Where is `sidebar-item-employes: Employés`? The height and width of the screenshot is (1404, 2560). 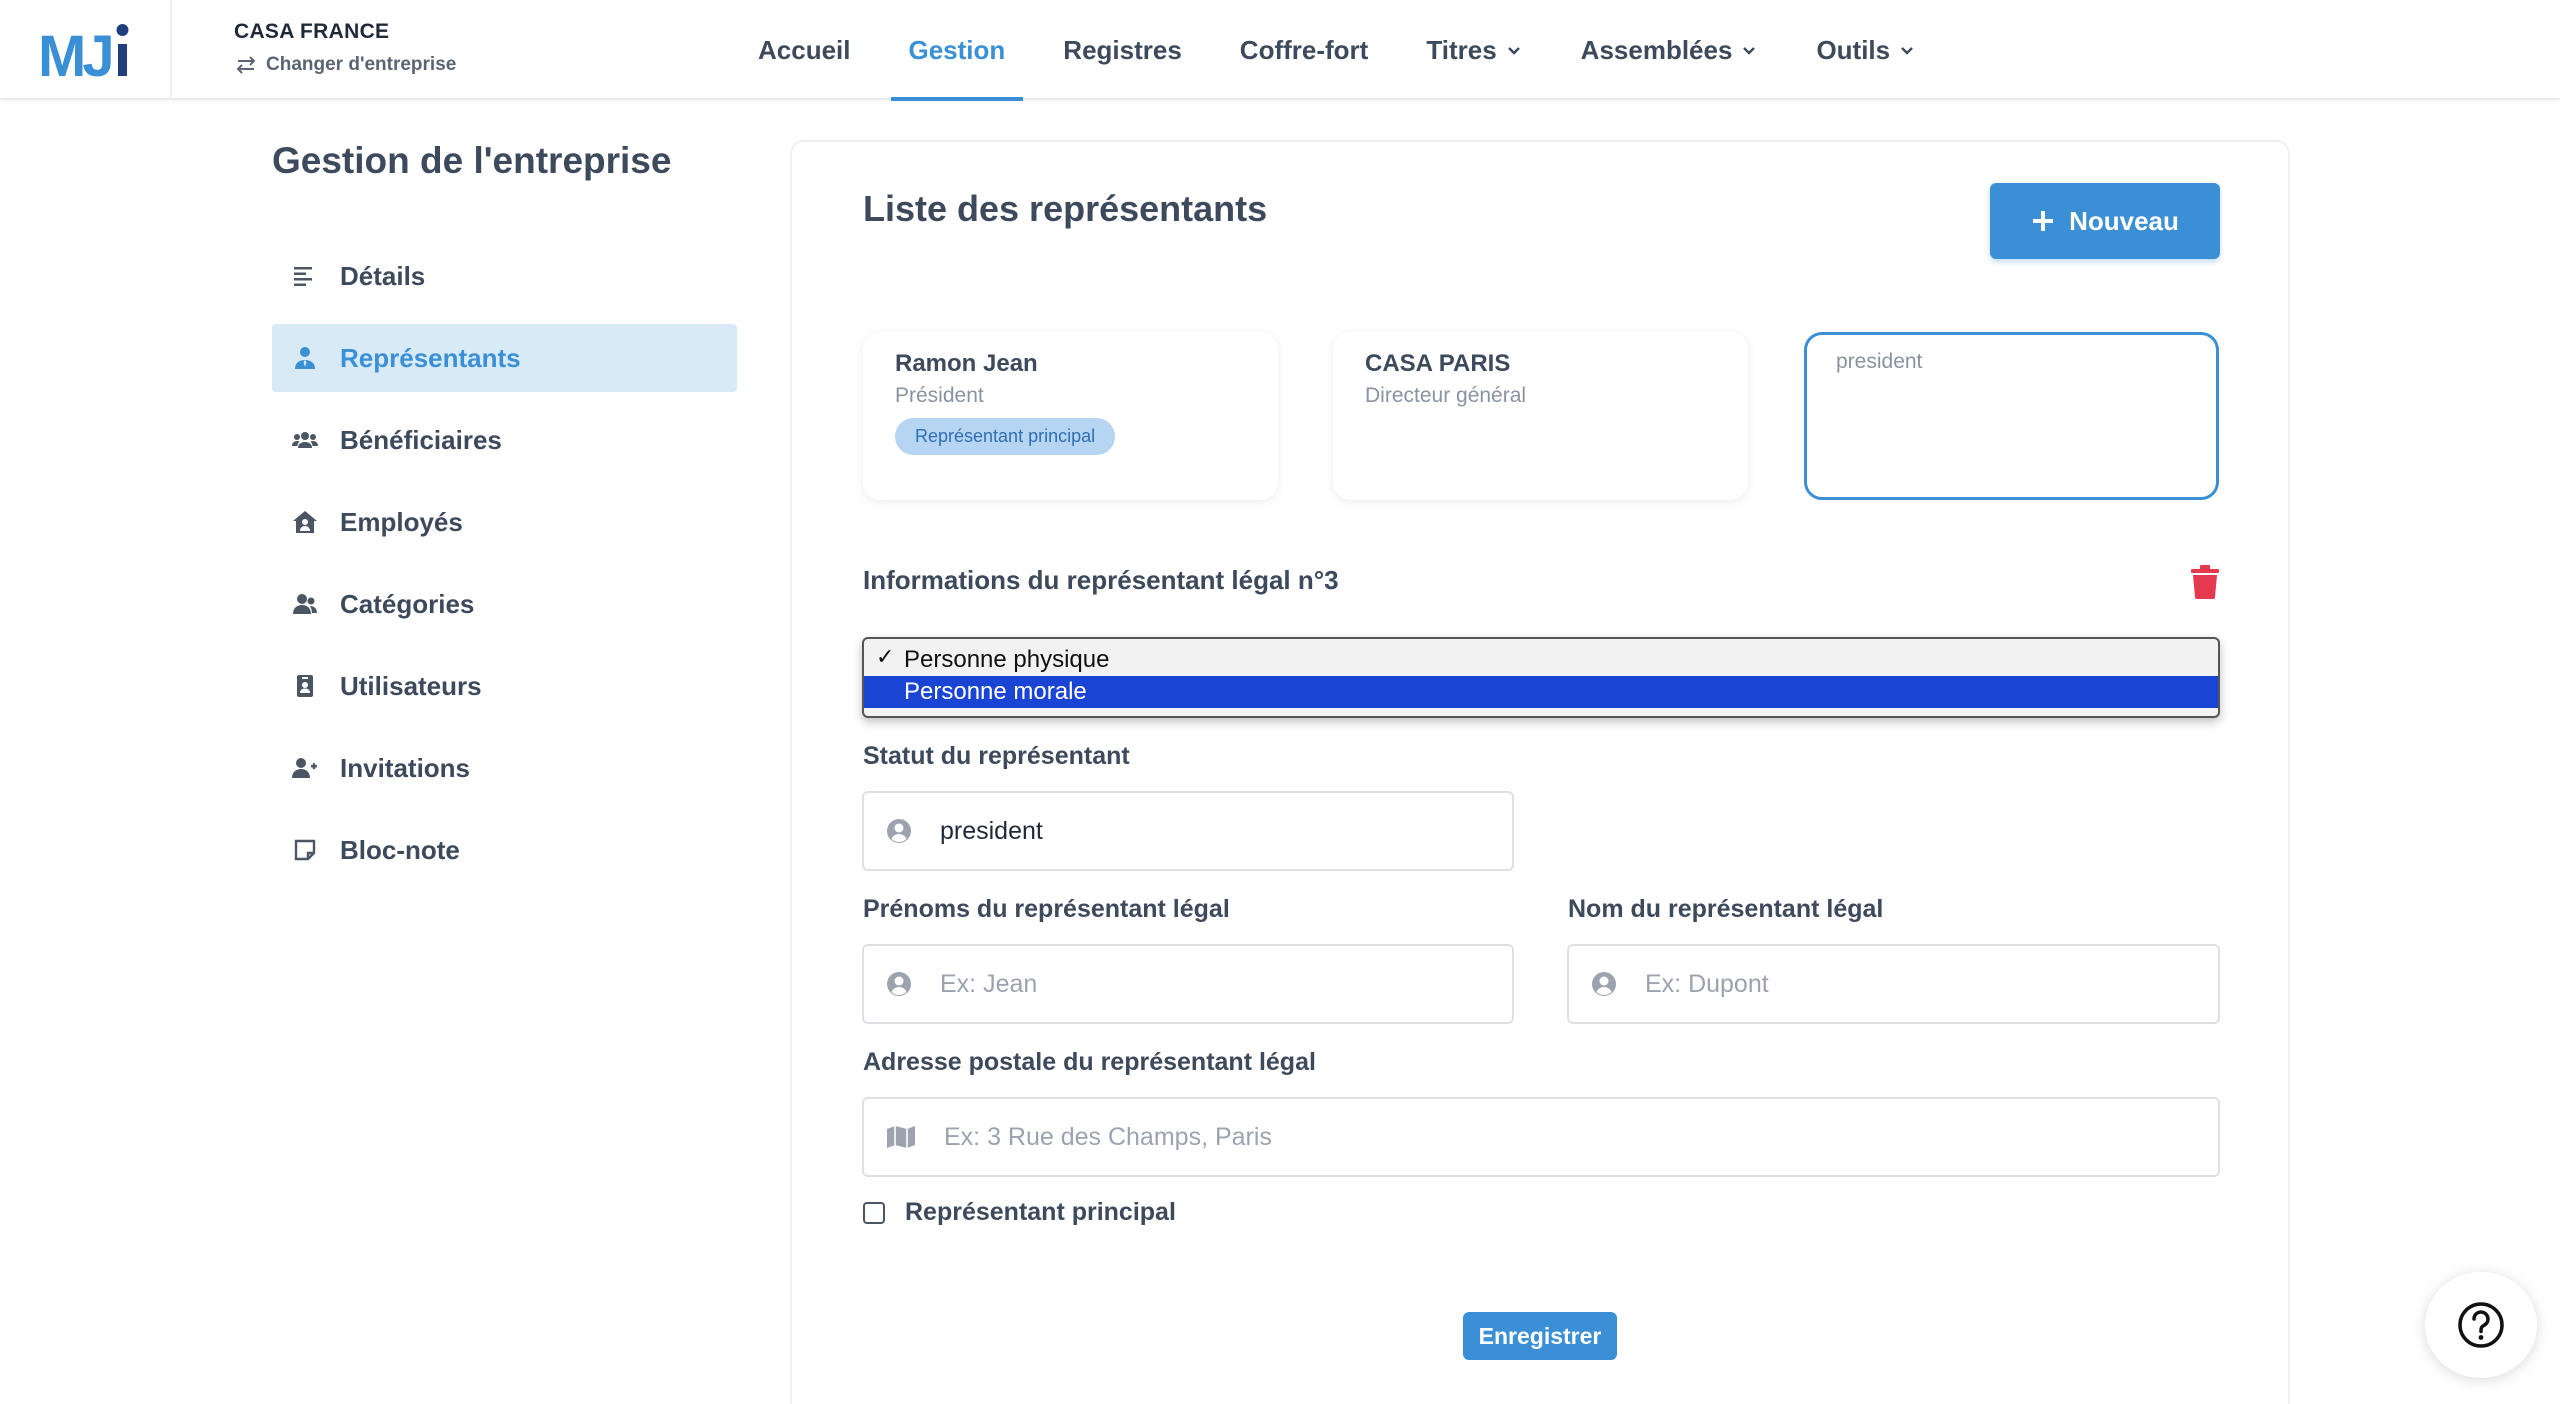 sidebar-item-employes: Employés is located at coordinates (504, 522).